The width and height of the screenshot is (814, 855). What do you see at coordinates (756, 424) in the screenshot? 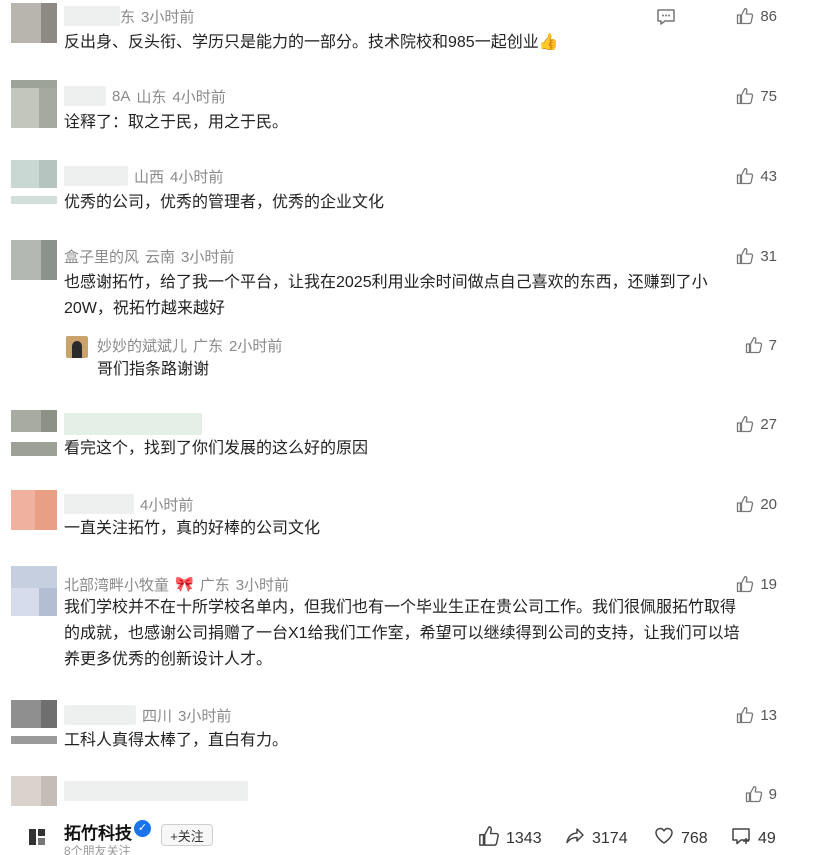
I see `like-button: 27` at bounding box center [756, 424].